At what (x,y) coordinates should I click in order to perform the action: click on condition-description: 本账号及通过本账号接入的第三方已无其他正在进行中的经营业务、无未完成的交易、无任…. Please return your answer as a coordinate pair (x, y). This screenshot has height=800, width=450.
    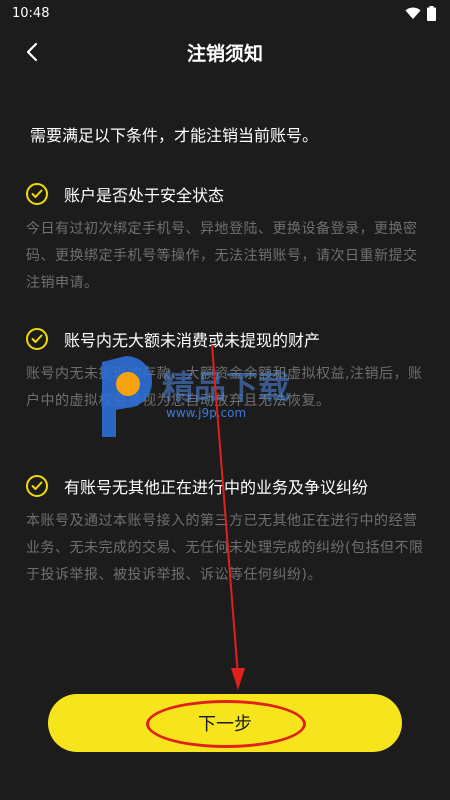
    Looking at the image, I should click on (225, 548).